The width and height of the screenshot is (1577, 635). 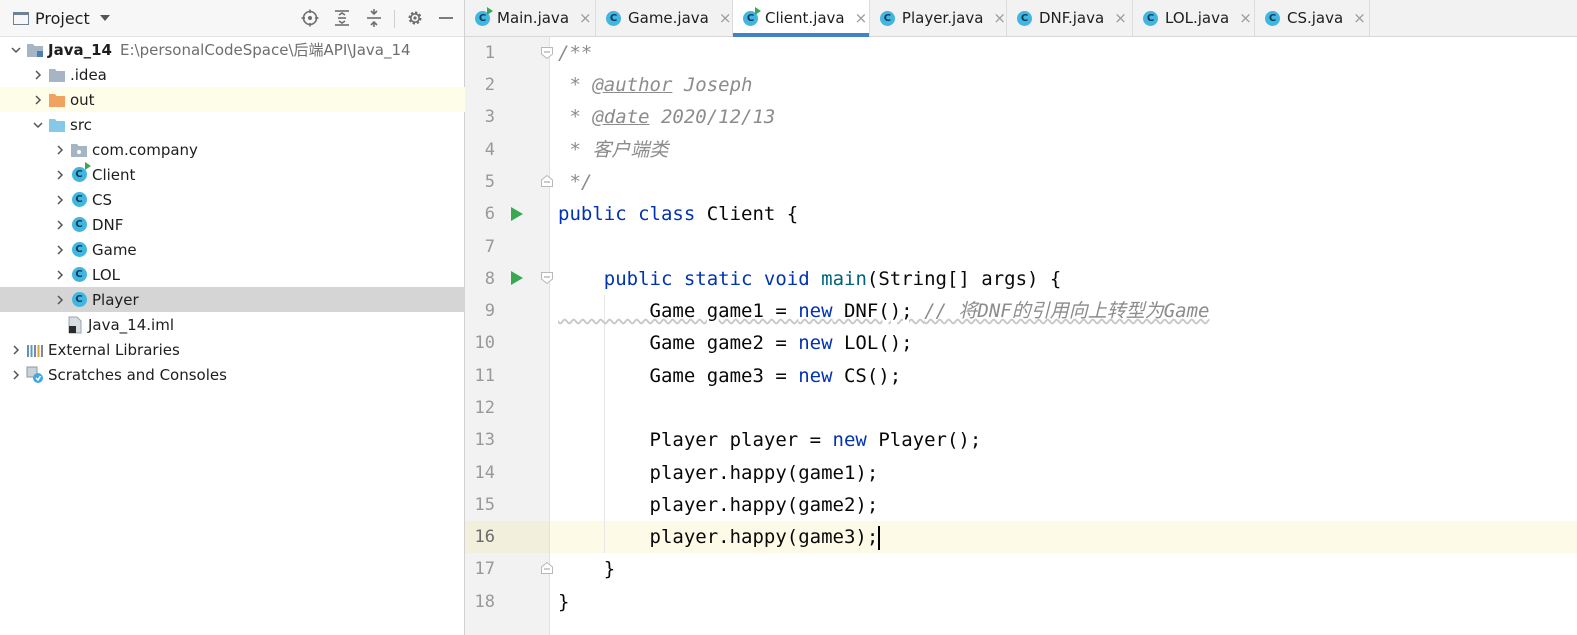 What do you see at coordinates (770, 440) in the screenshot?
I see `code-line-13: Player player = new Player();` at bounding box center [770, 440].